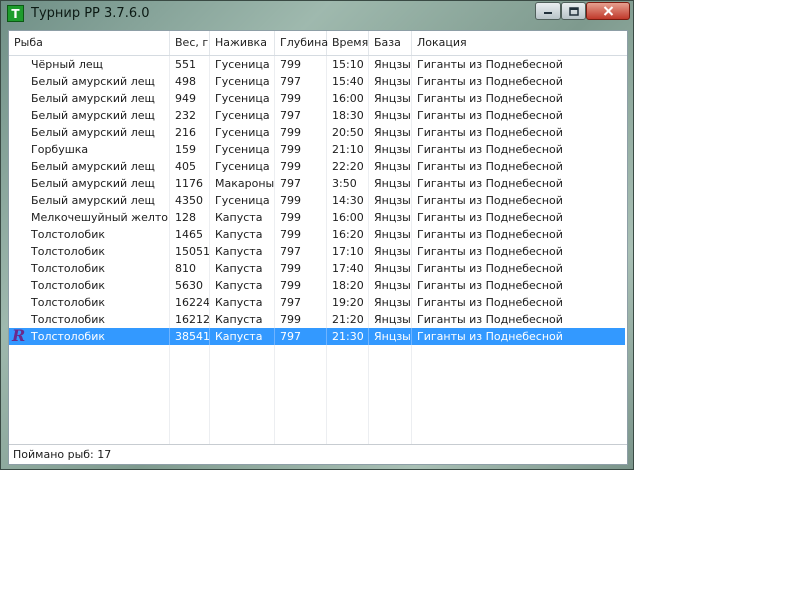 The width and height of the screenshot is (800, 605). What do you see at coordinates (189, 234) in the screenshot?
I see `cell-weight: 1465` at bounding box center [189, 234].